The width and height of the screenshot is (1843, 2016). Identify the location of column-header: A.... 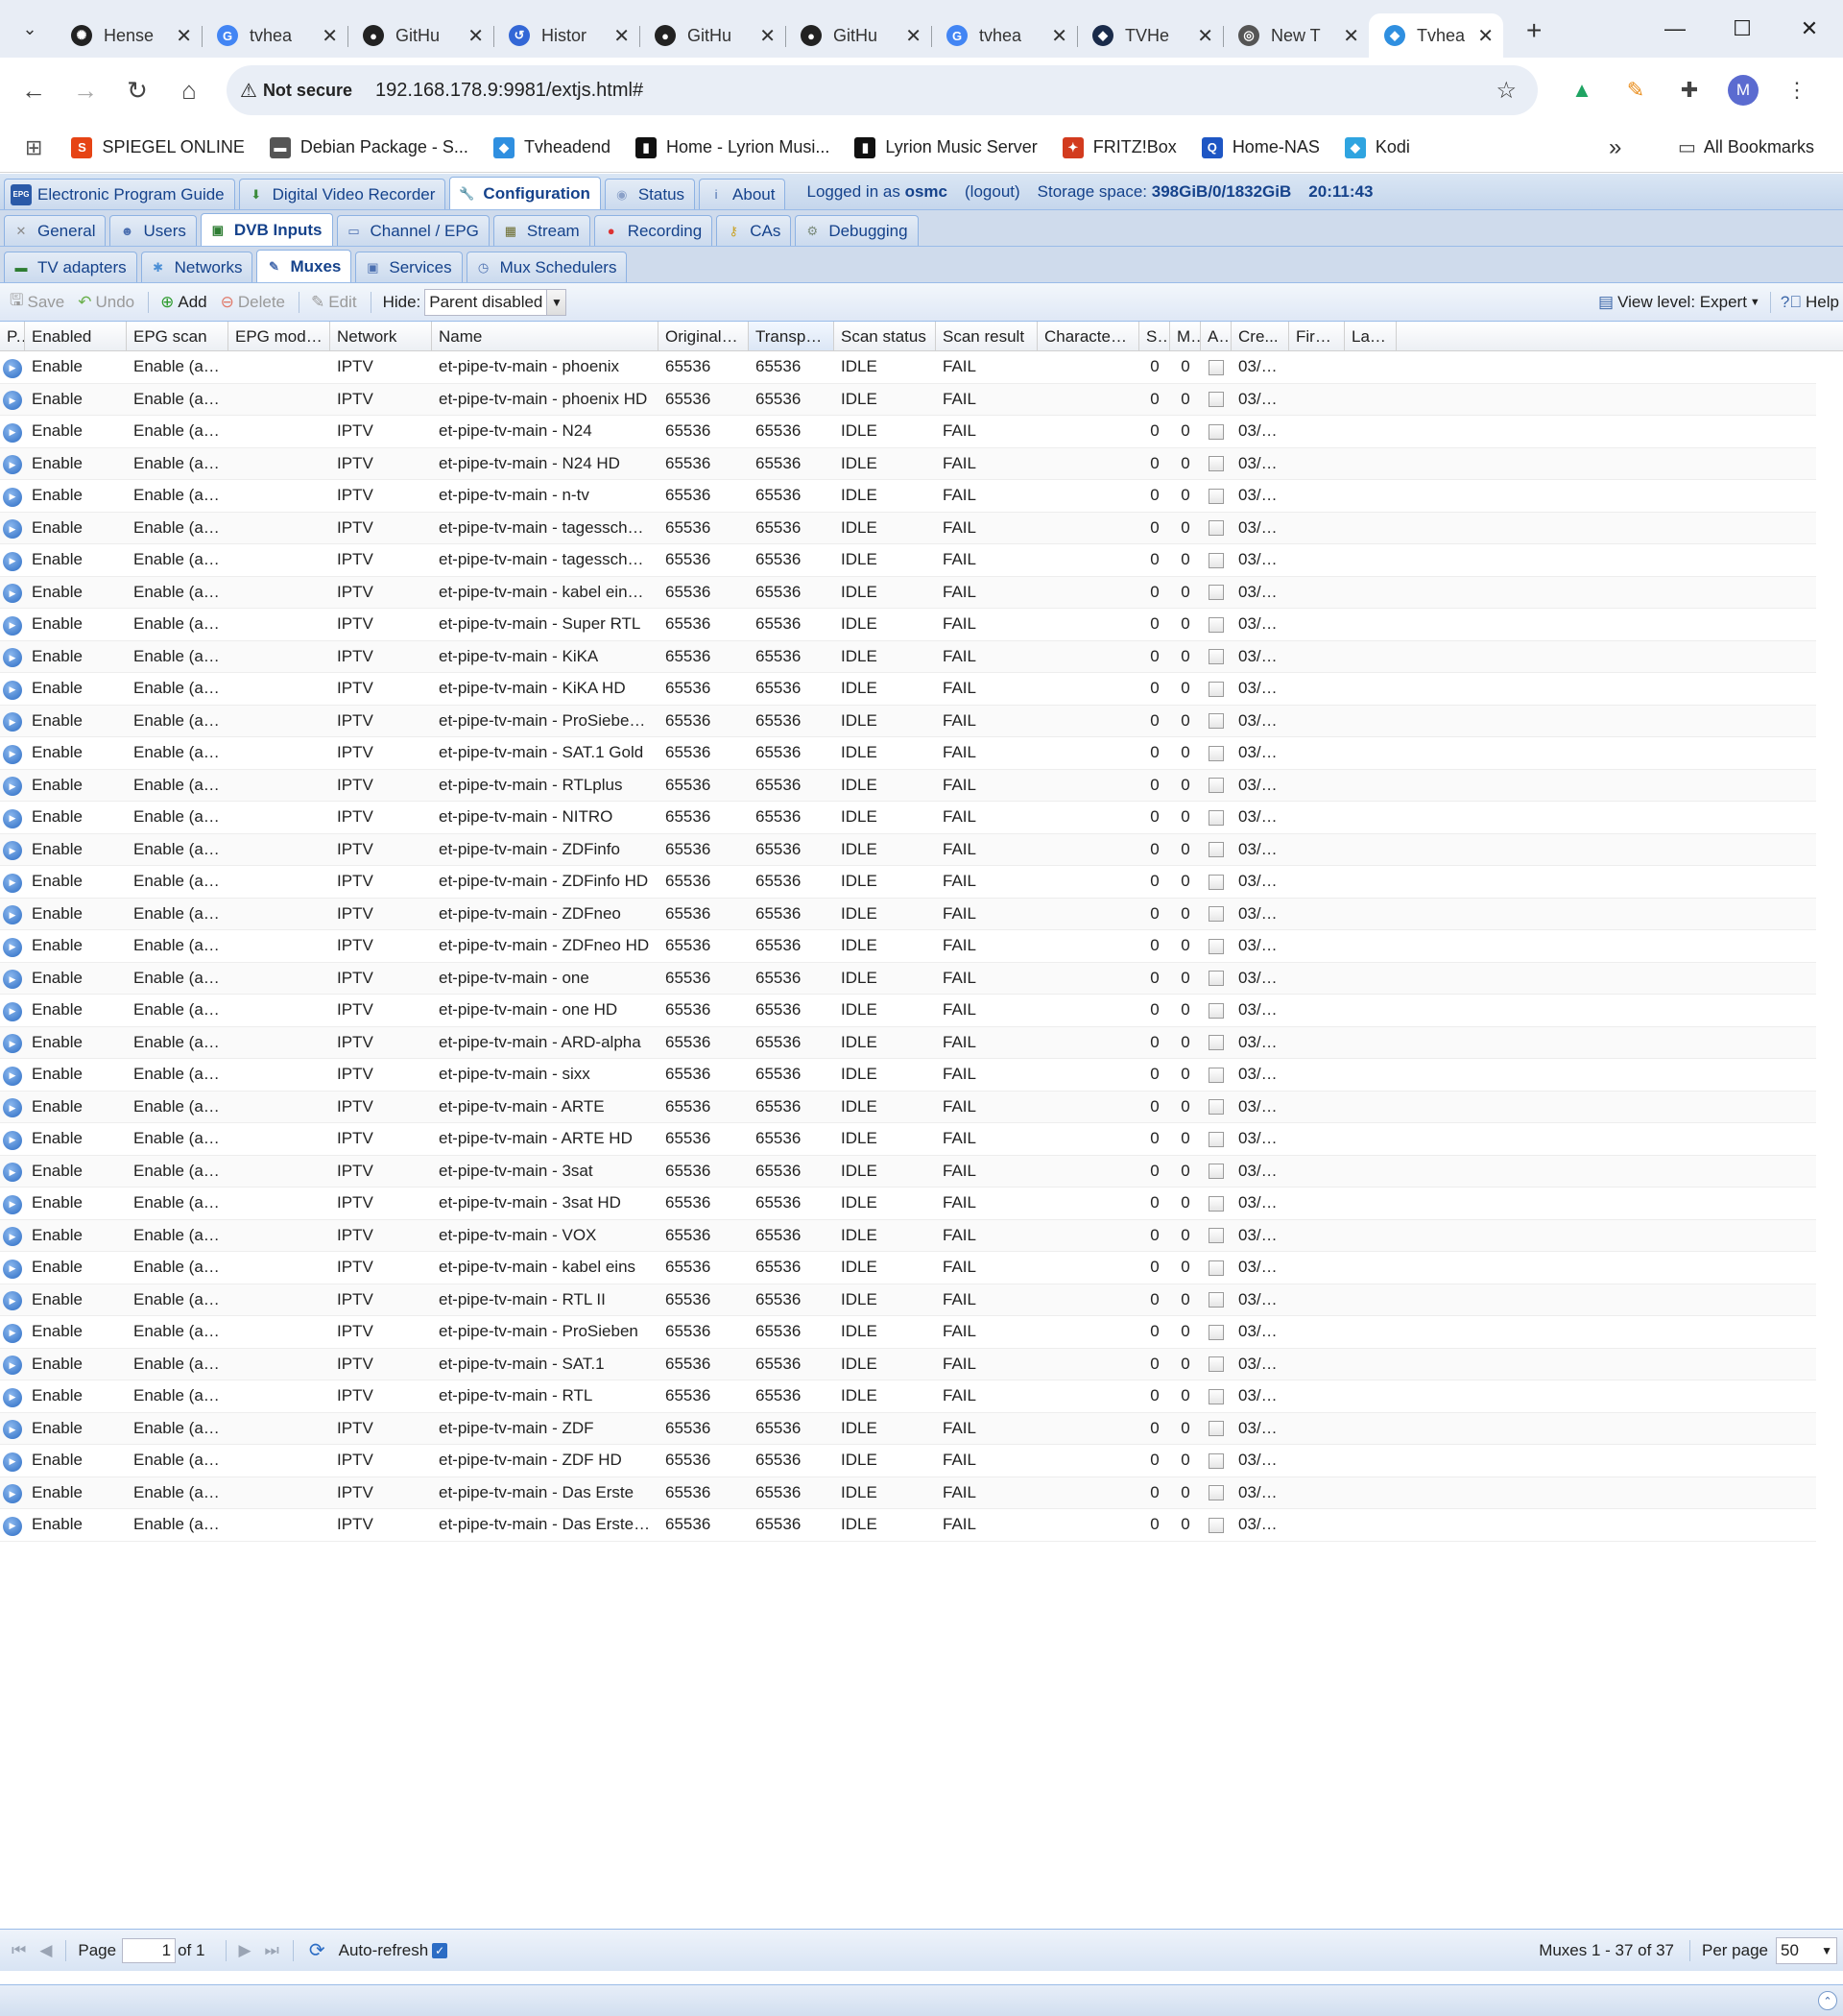
(1216, 336).